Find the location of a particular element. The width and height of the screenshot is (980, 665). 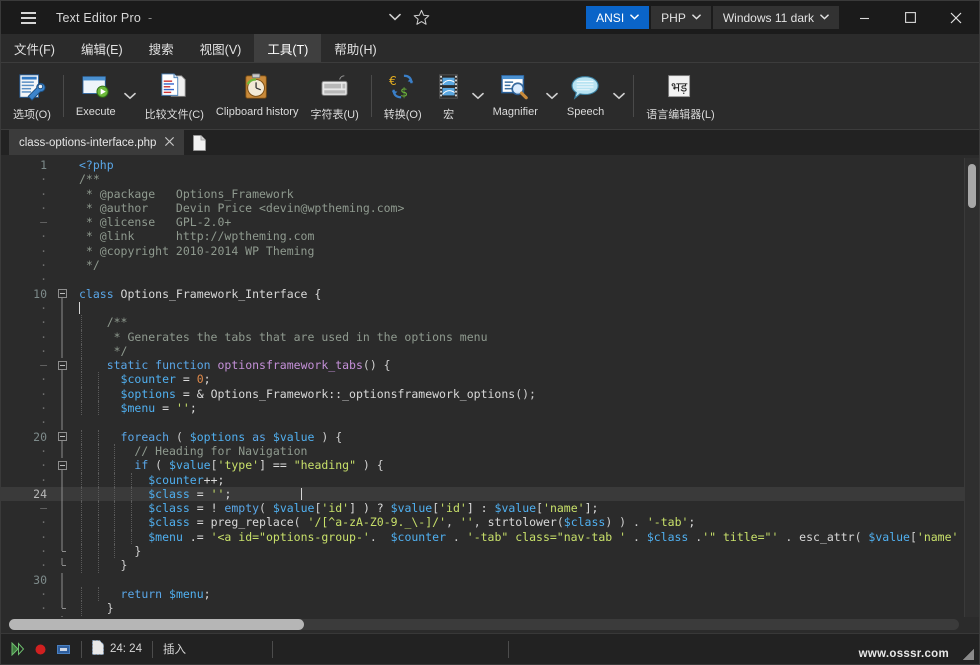

menu-item-4: 工具(T) is located at coordinates (288, 48).